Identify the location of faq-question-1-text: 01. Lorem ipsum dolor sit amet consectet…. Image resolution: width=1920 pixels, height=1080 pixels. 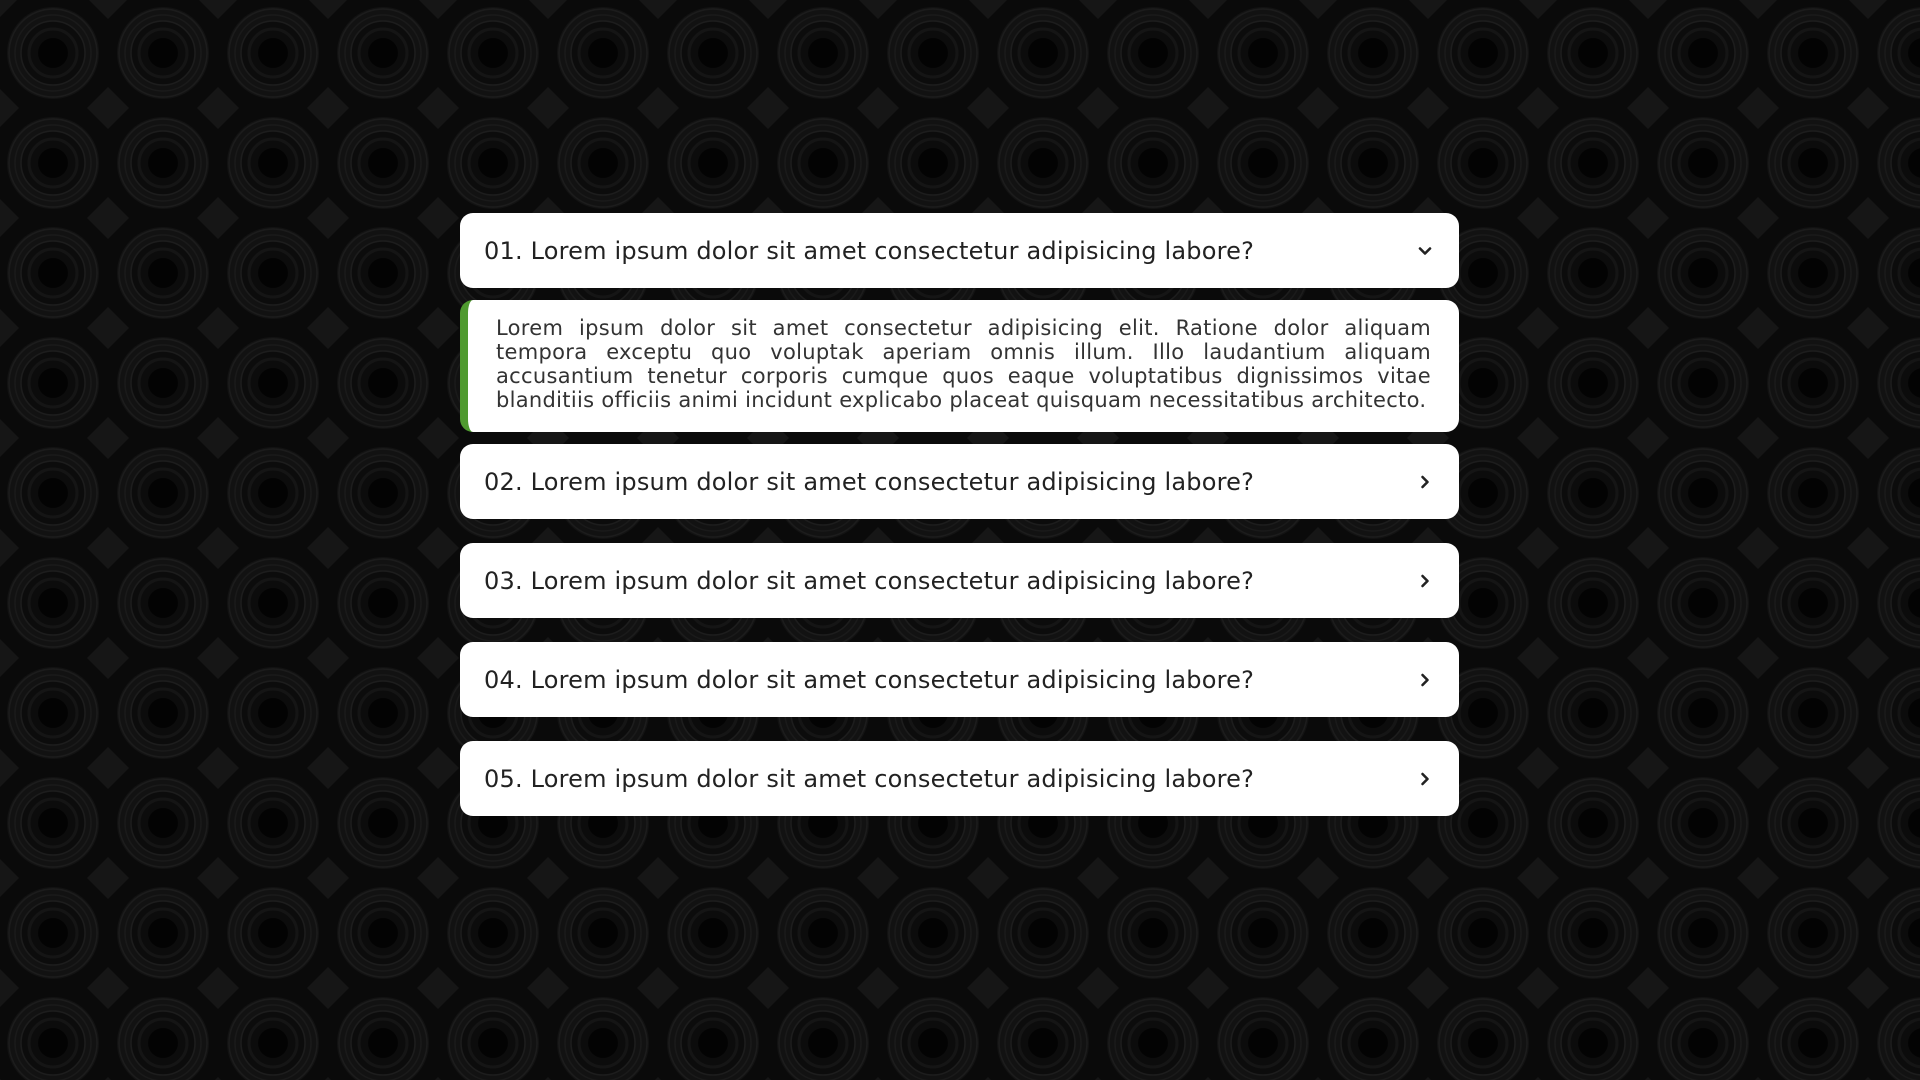
(869, 250).